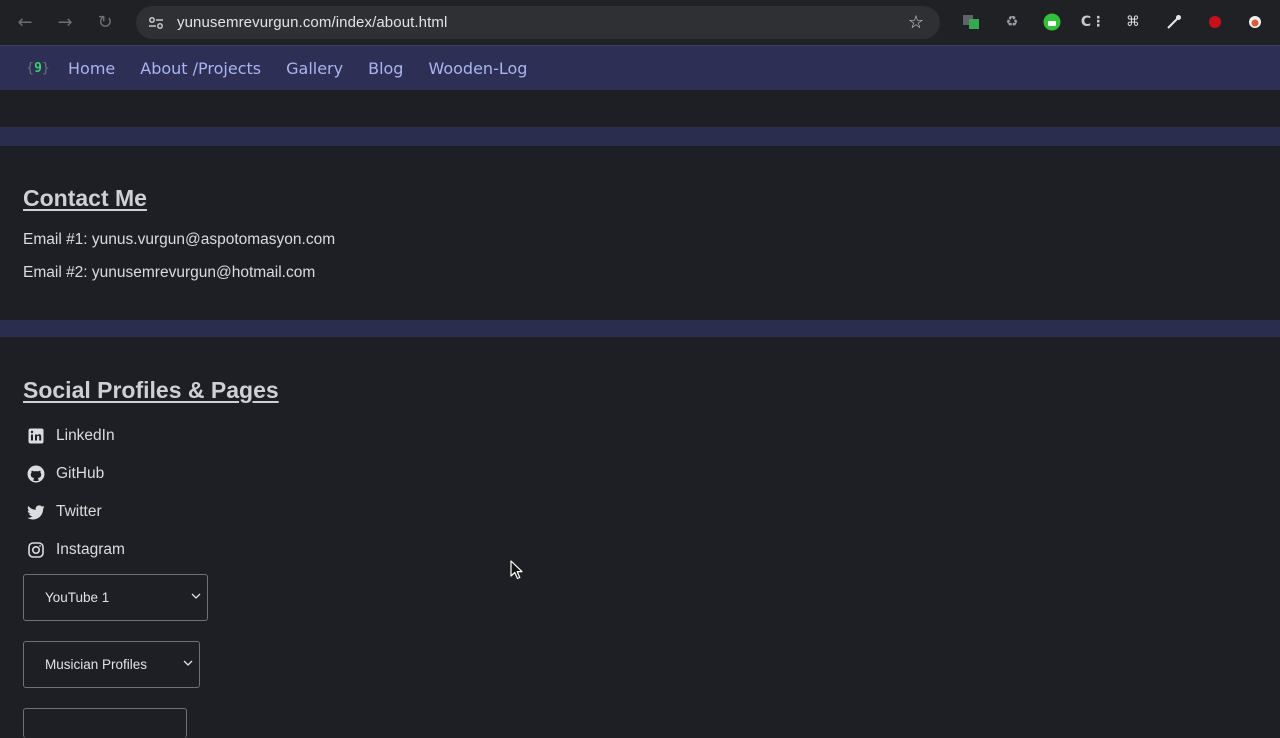 Image resolution: width=1280 pixels, height=738 pixels. Describe the element at coordinates (36, 436) in the screenshot. I see `linkedin-icon` at that location.